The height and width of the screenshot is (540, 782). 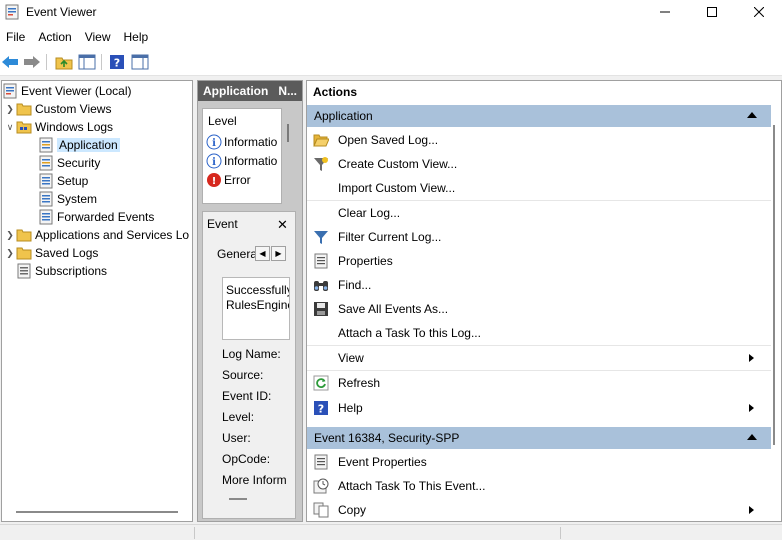 I want to click on tree-item-system: System, so click(x=67, y=199).